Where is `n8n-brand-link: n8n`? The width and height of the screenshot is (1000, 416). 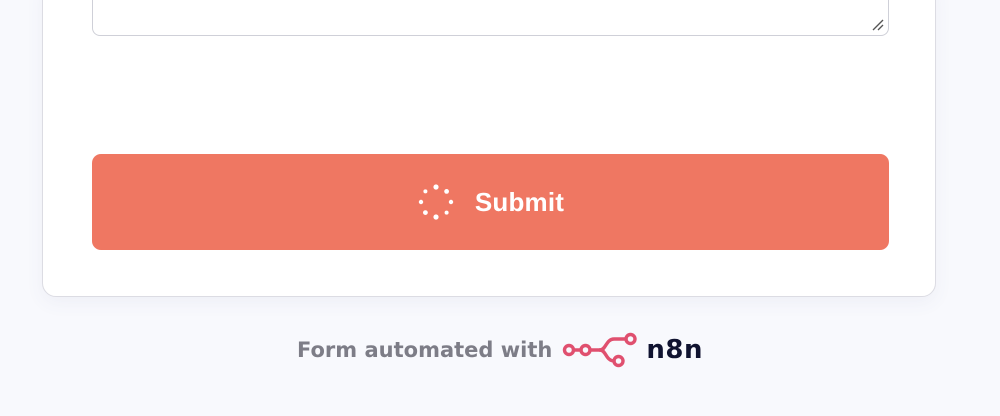
n8n-brand-link: n8n is located at coordinates (632, 350).